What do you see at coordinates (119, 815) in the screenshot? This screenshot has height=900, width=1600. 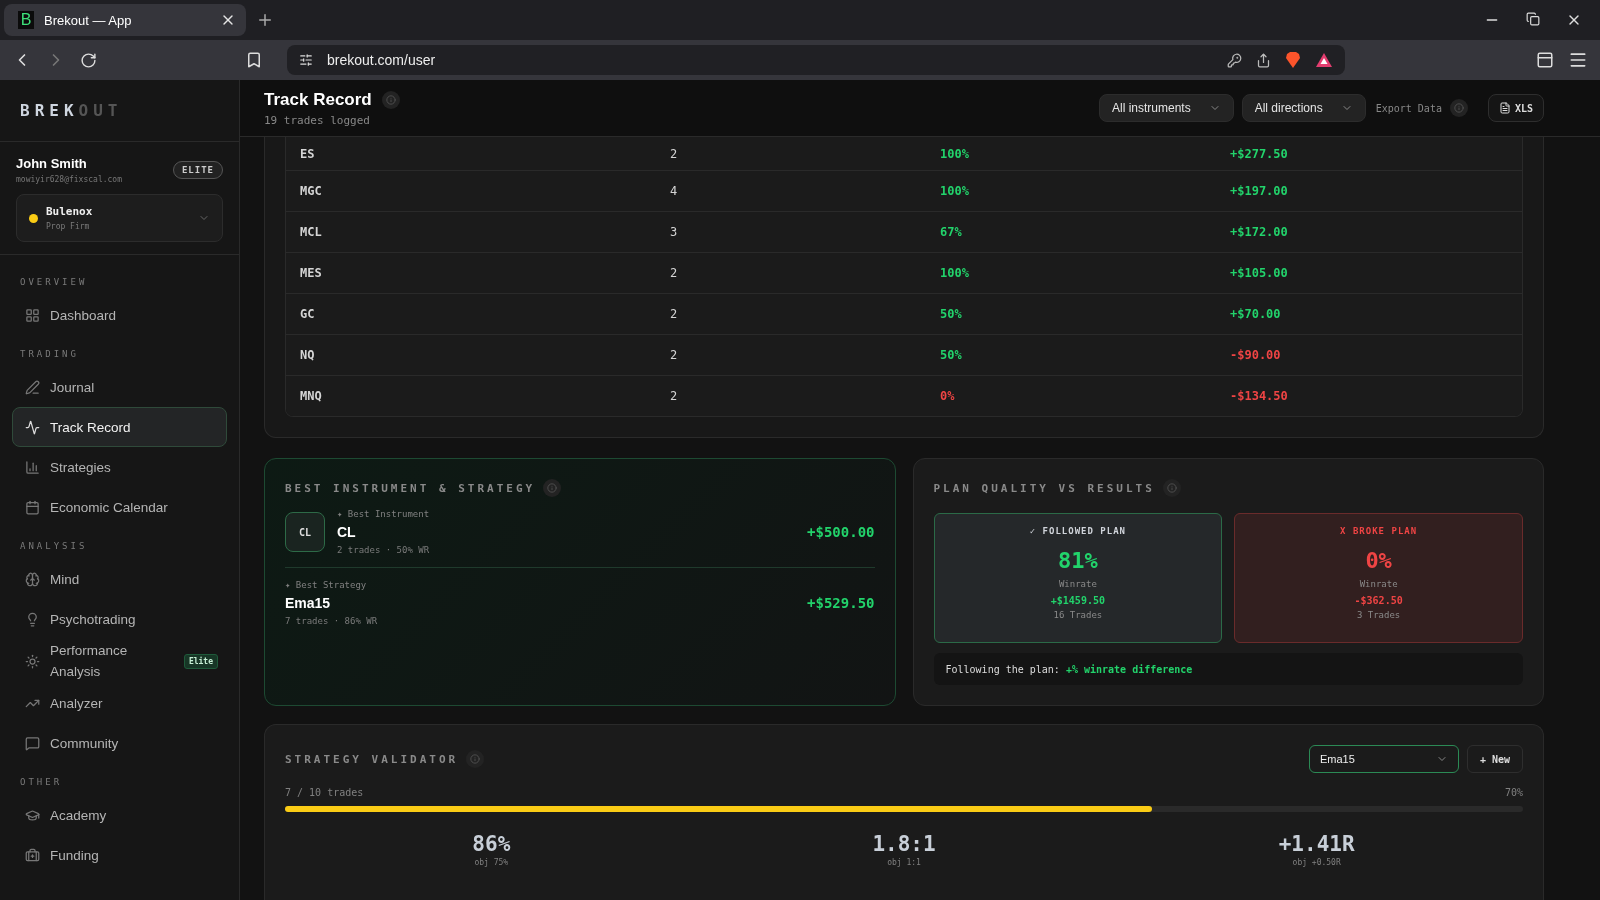 I see `nav-item: Academy` at bounding box center [119, 815].